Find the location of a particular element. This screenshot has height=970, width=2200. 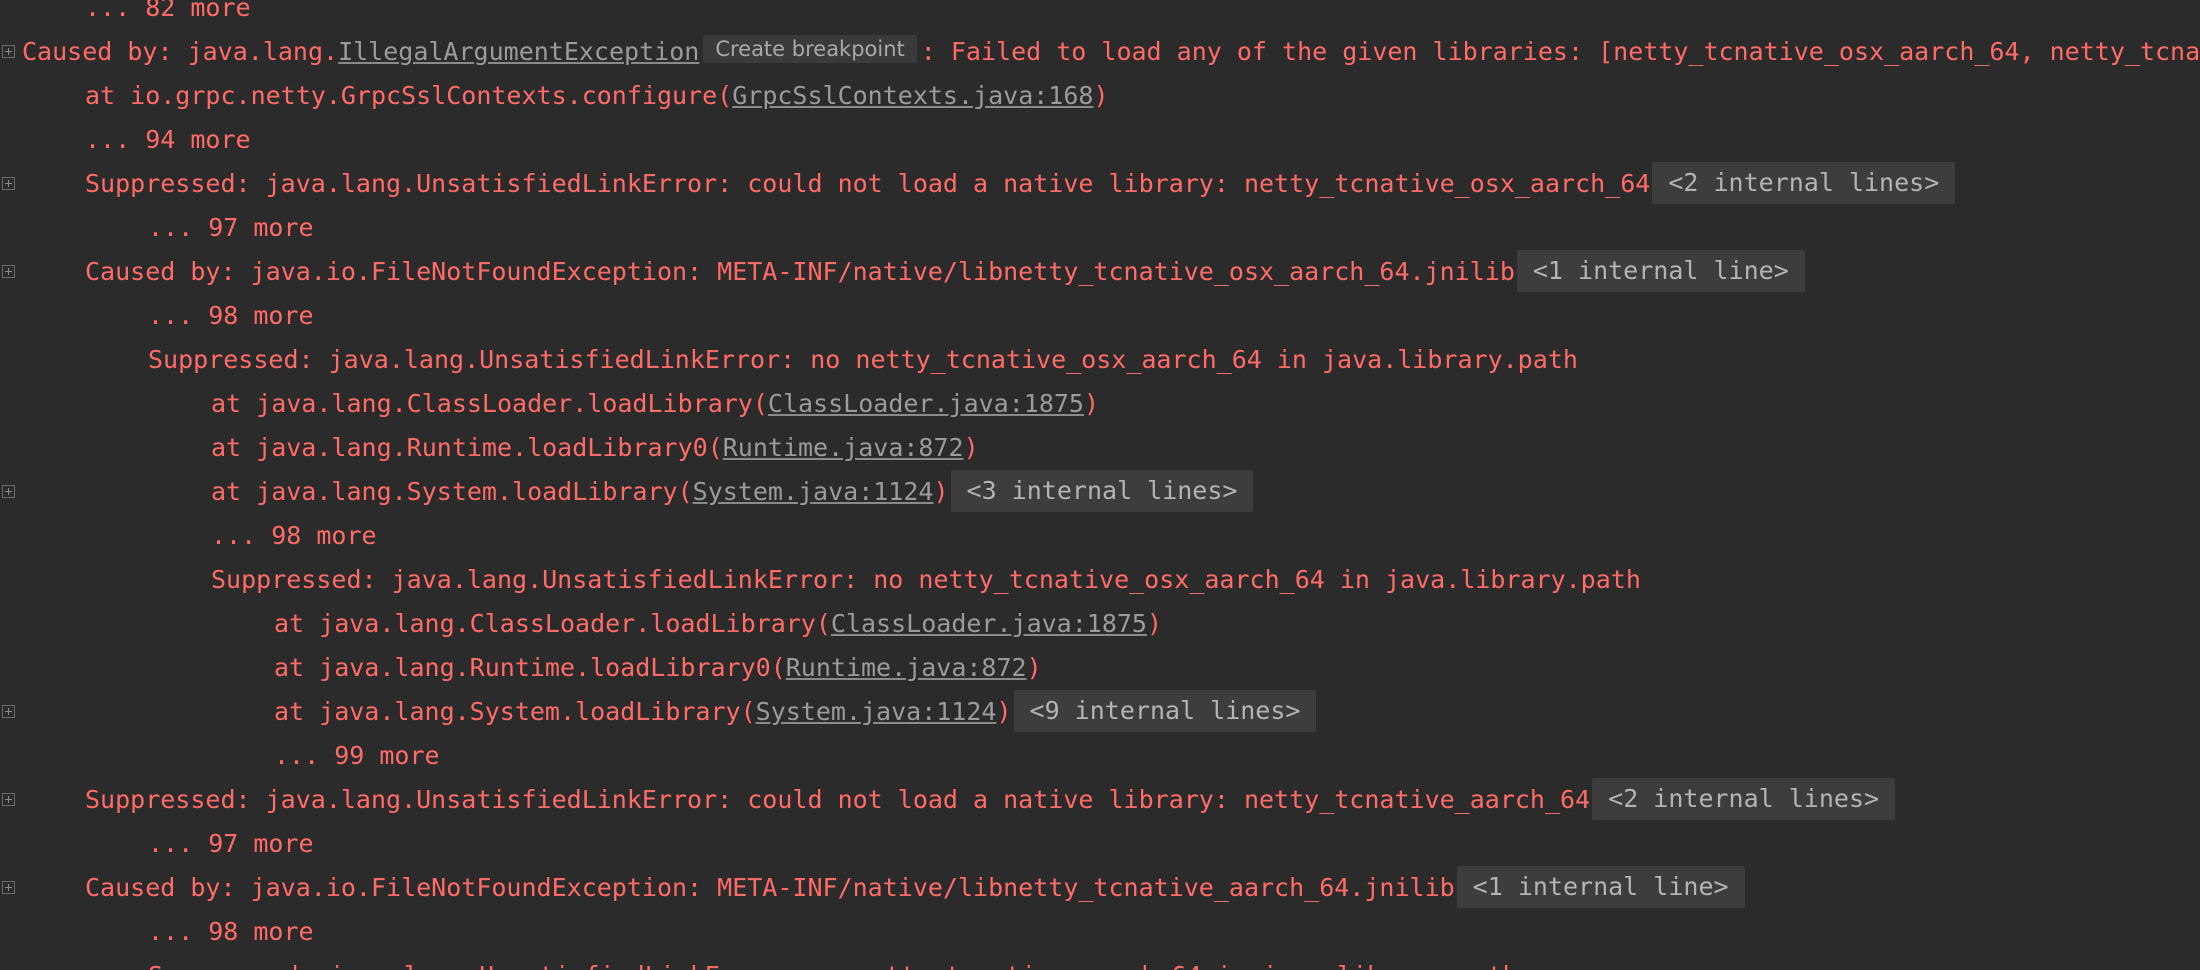

source-file-link: GrpcSslContexts.java:168 is located at coordinates (912, 95).